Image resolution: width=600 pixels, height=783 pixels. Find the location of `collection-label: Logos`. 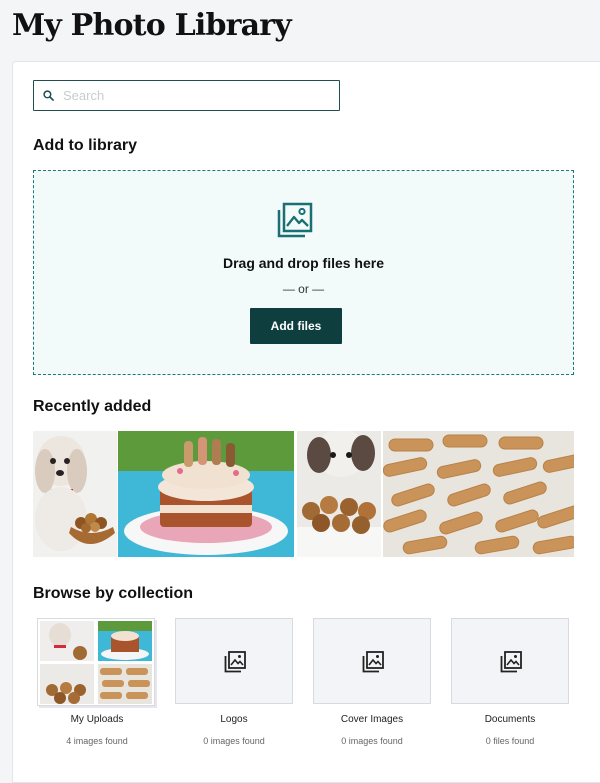

collection-label: Logos is located at coordinates (234, 719).